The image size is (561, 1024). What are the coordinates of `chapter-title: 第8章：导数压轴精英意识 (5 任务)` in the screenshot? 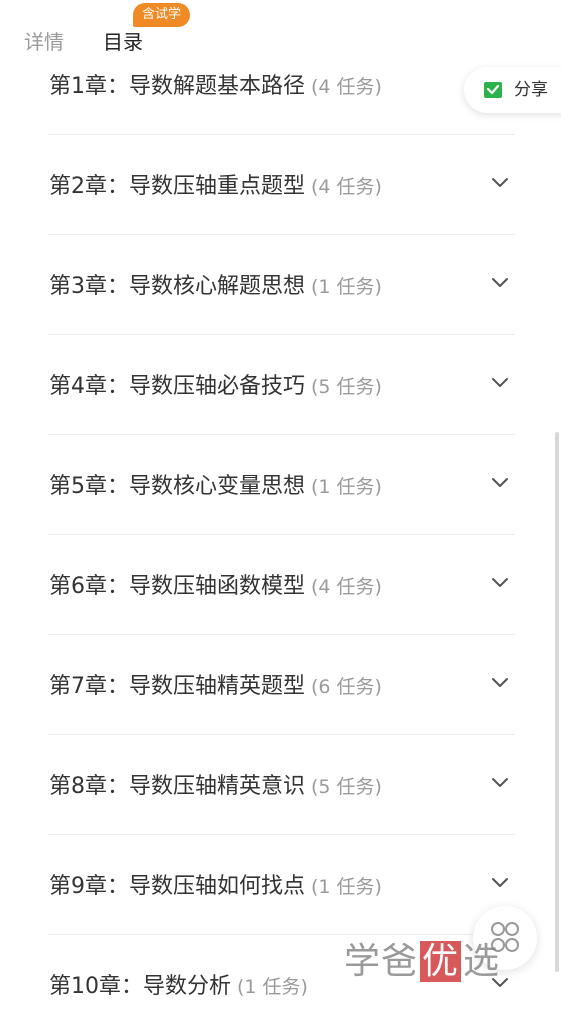 It's located at (215, 787).